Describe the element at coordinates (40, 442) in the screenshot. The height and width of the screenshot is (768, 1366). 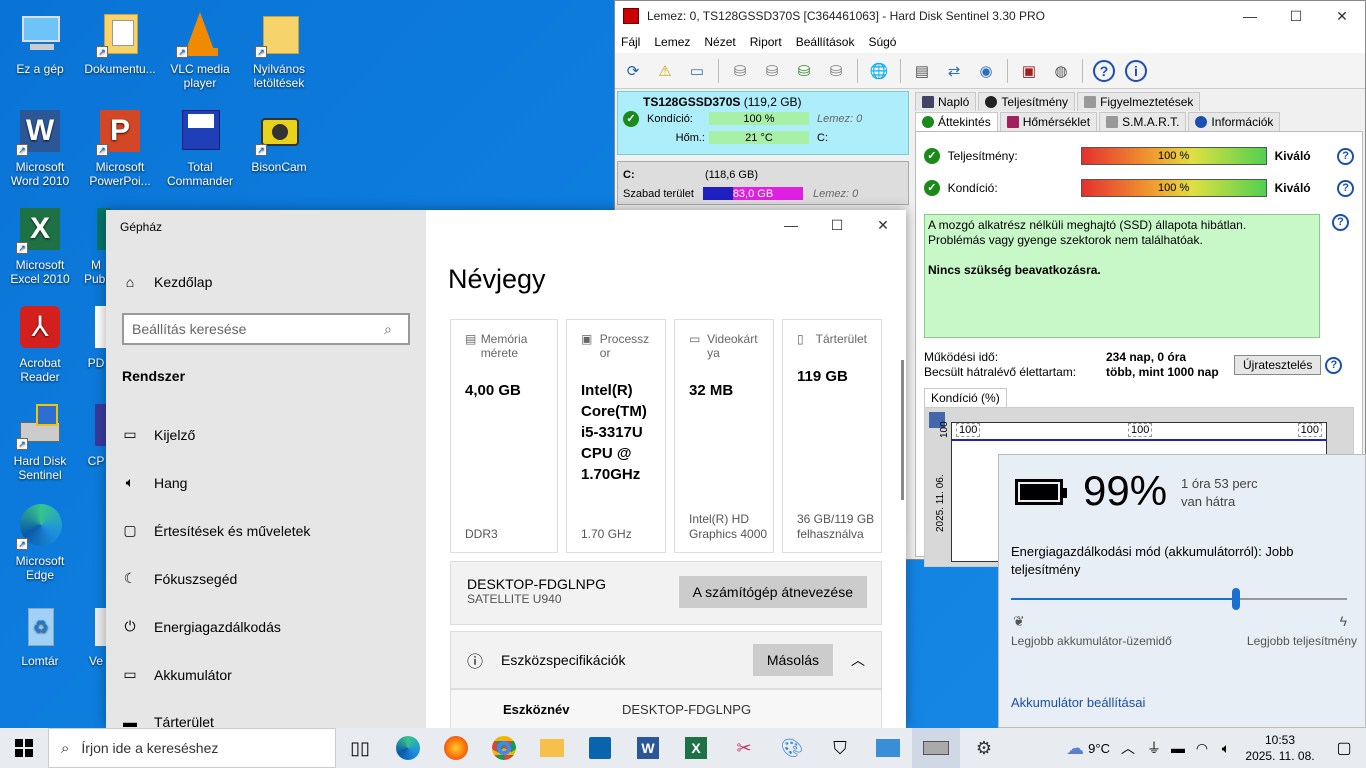
I see `desktop-icon-hard-disk-sentinel: ↗ Hard Disk Sentinel` at that location.